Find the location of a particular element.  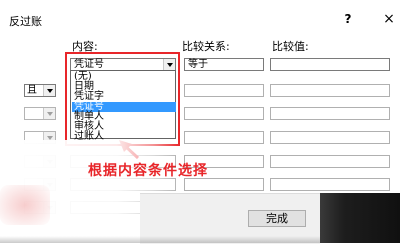

background-strip is located at coordinates (360, 218).